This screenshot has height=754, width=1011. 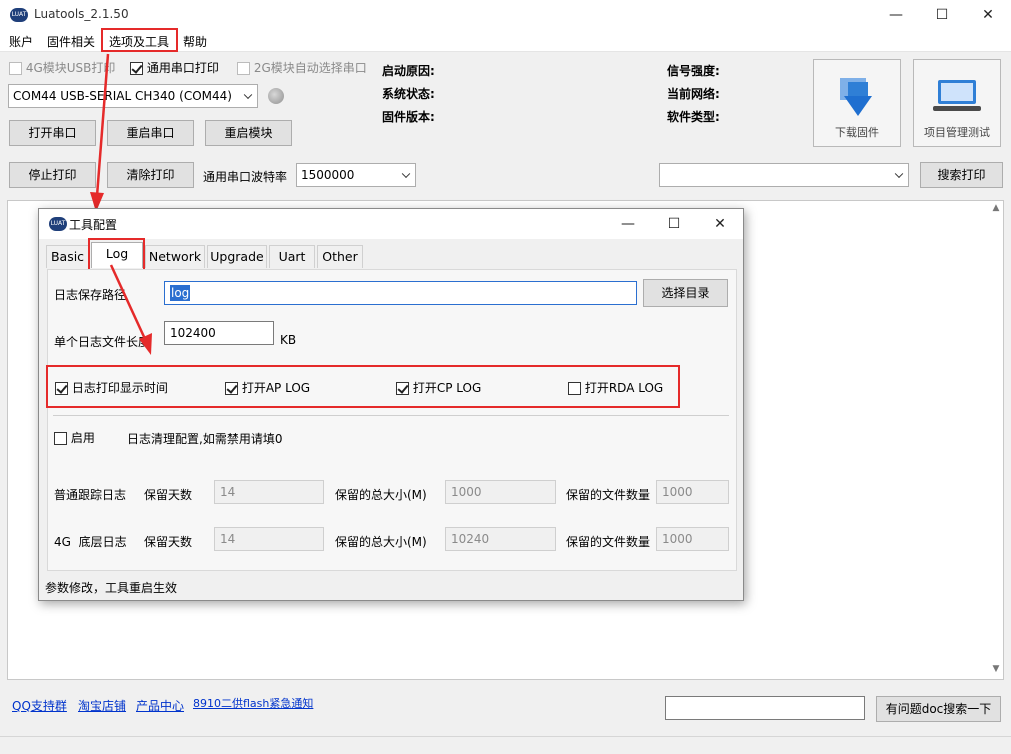 What do you see at coordinates (145, 344) in the screenshot?
I see `arrow-head` at bounding box center [145, 344].